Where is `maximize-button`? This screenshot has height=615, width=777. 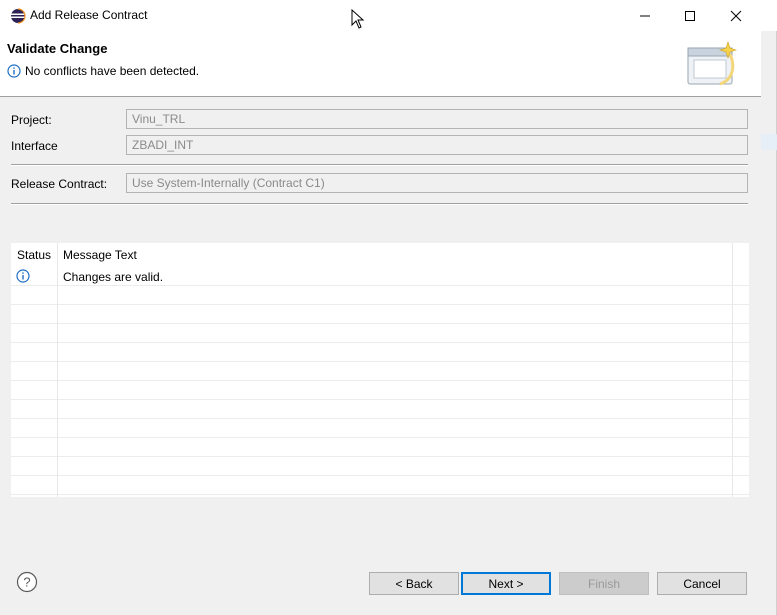 maximize-button is located at coordinates (690, 15).